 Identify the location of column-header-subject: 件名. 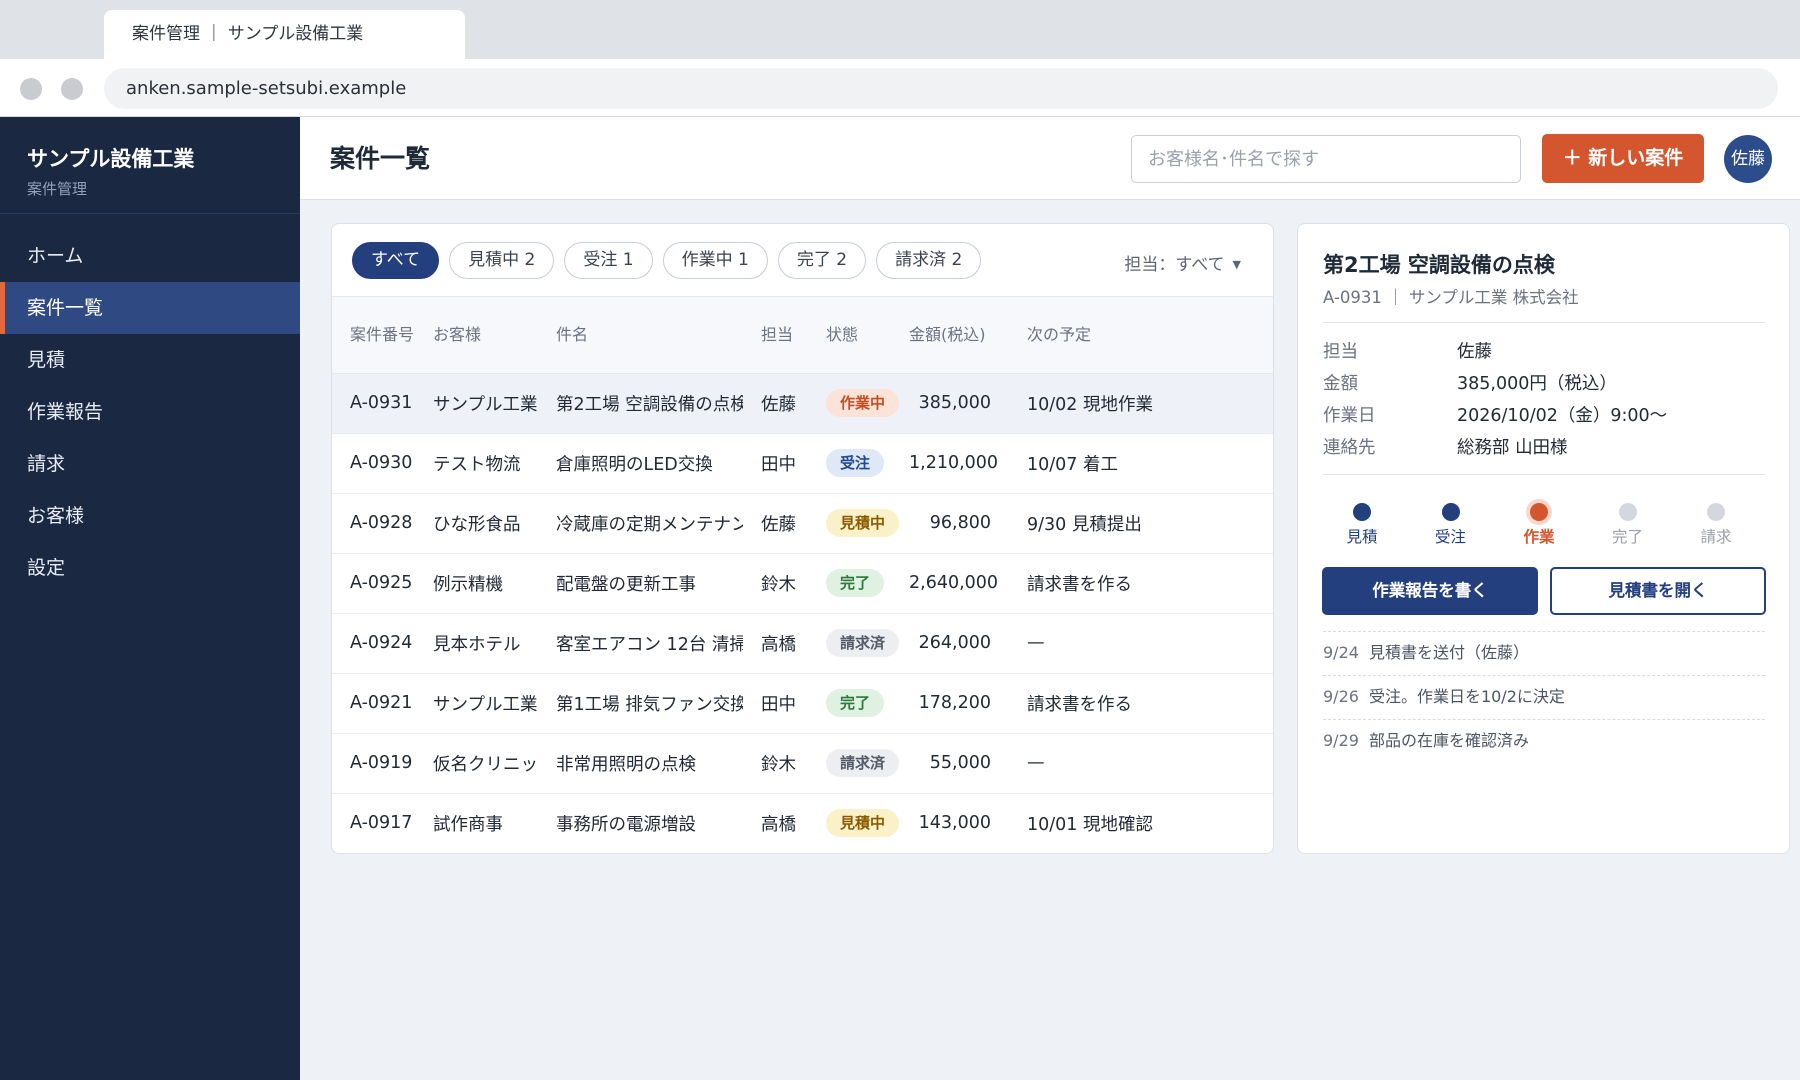
(640, 335).